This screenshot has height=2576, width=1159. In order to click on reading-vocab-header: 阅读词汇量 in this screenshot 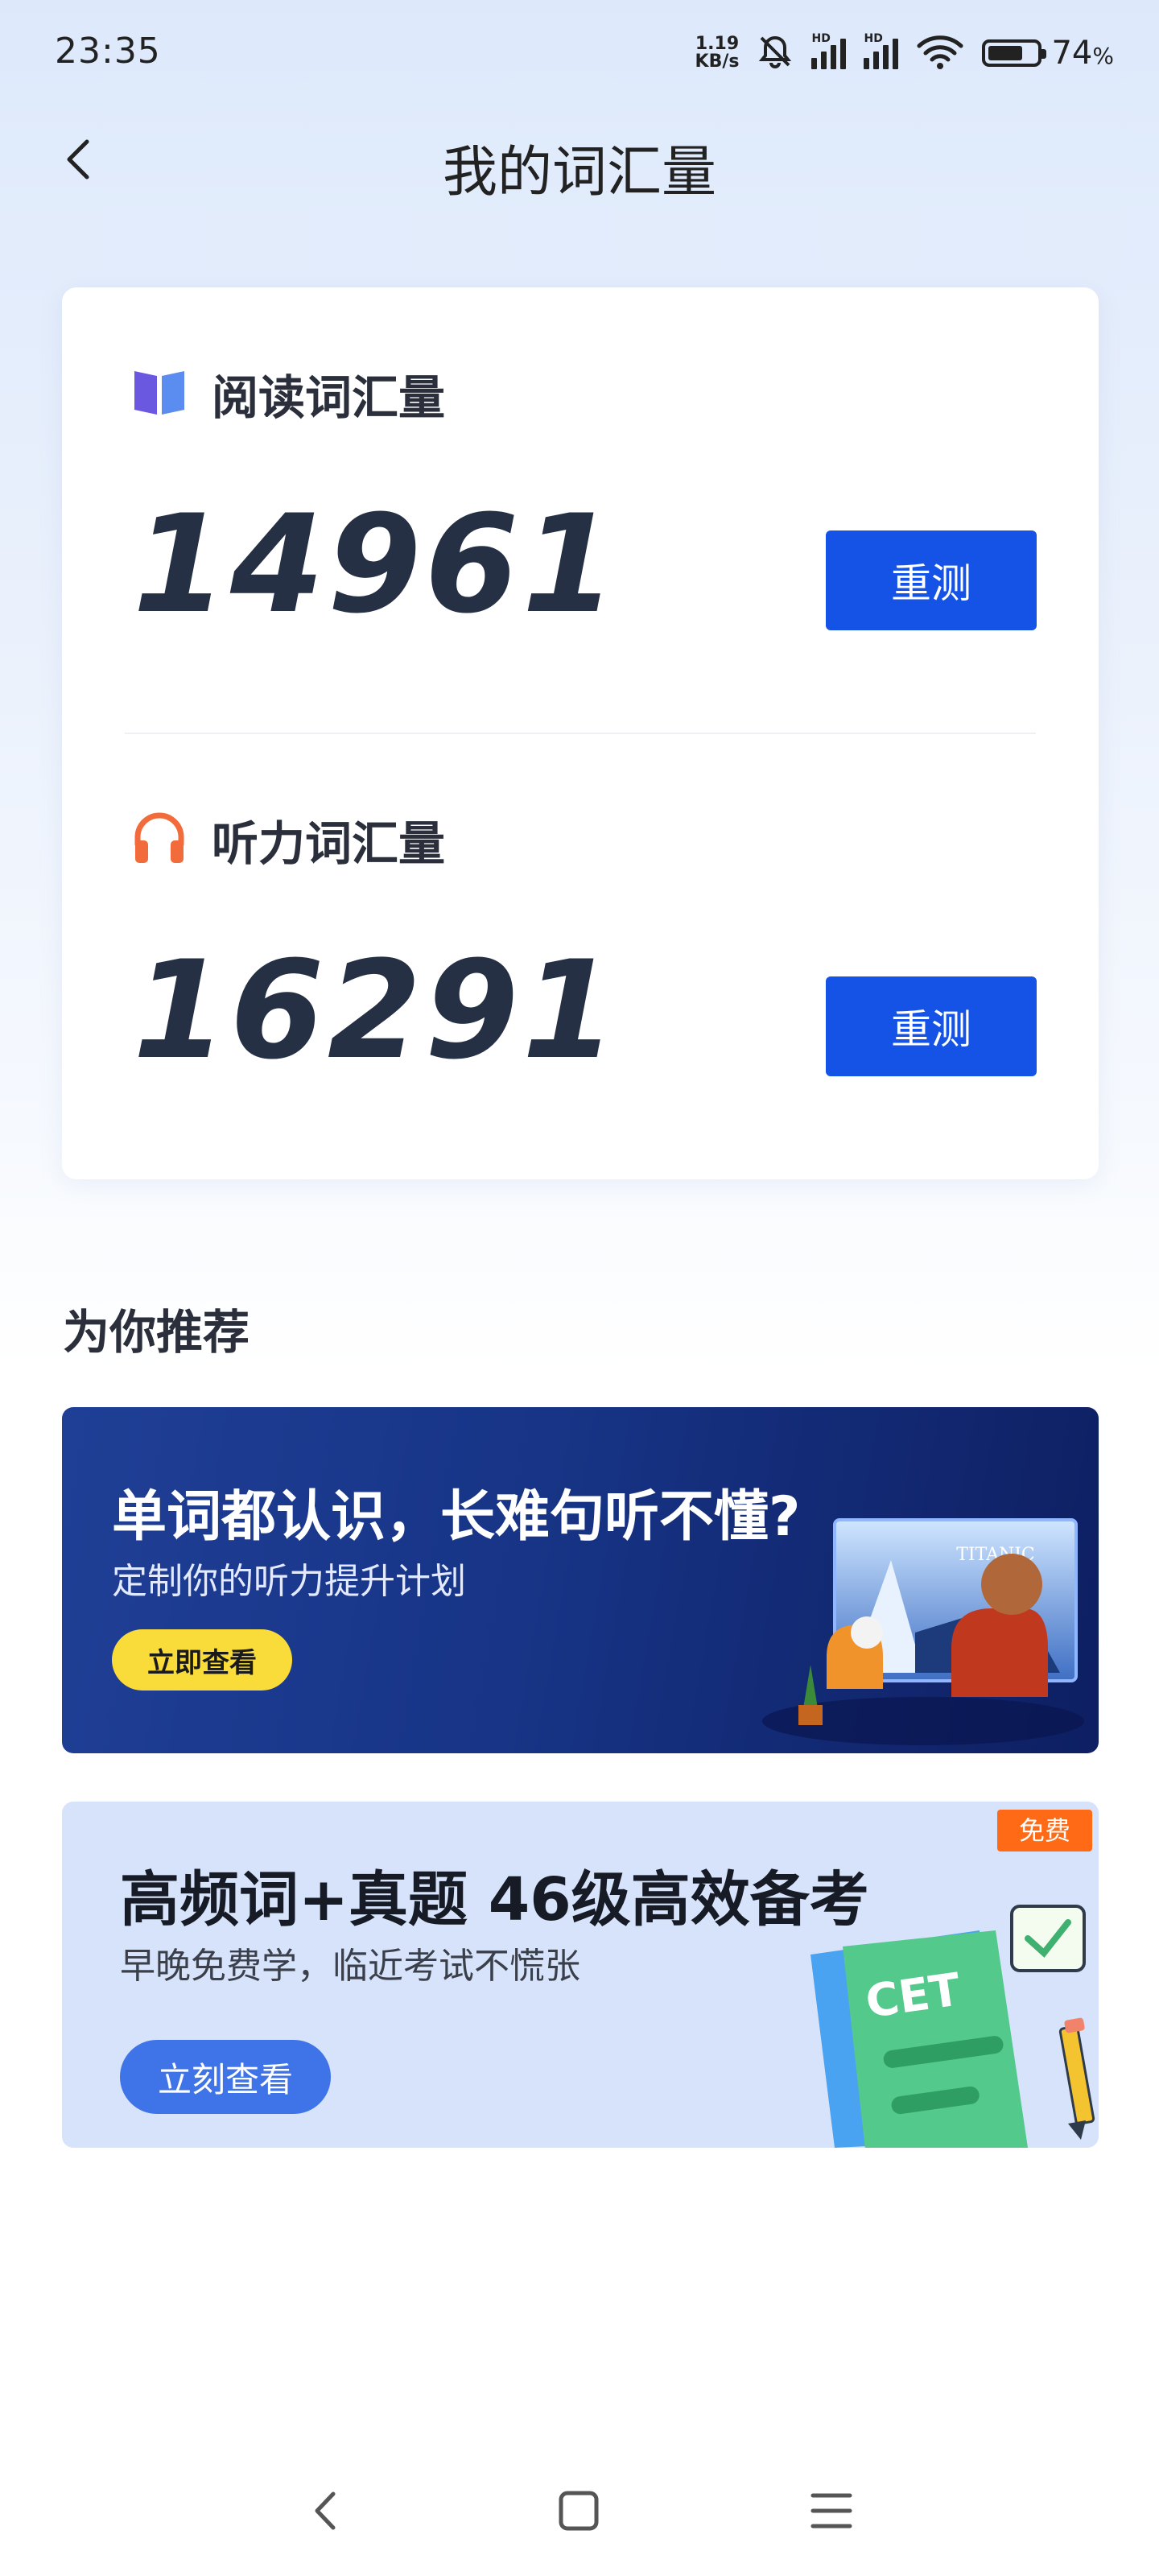, I will do `click(288, 393)`.